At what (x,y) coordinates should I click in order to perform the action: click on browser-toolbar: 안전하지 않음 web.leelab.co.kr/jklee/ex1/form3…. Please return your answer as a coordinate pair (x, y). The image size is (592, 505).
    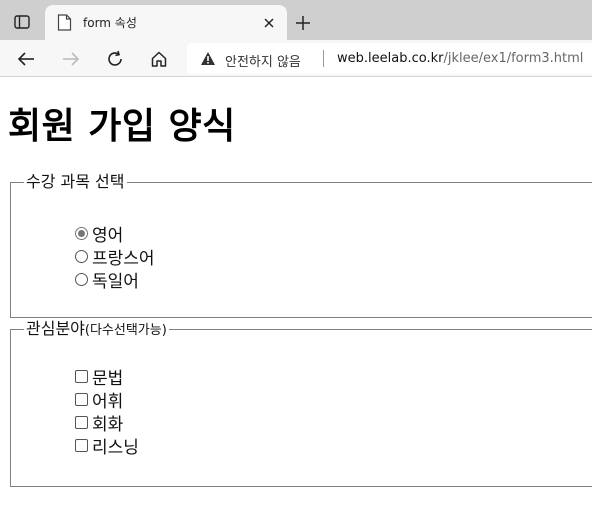
    Looking at the image, I should click on (296, 58).